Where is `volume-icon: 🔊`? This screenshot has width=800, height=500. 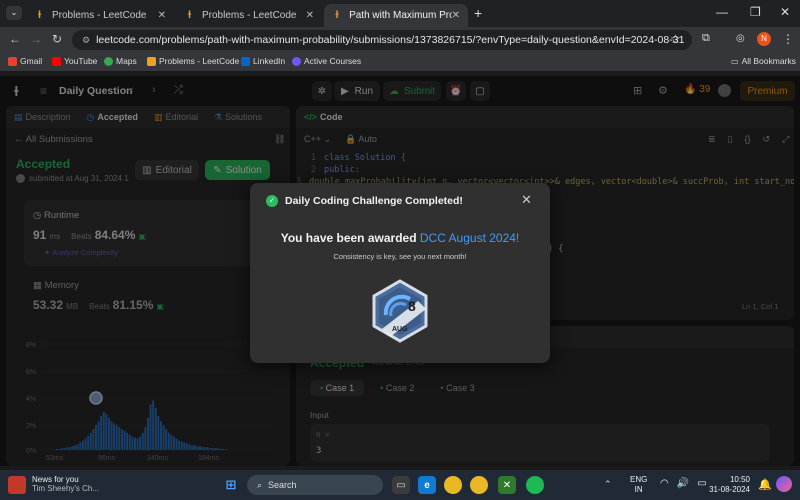 volume-icon: 🔊 is located at coordinates (683, 483).